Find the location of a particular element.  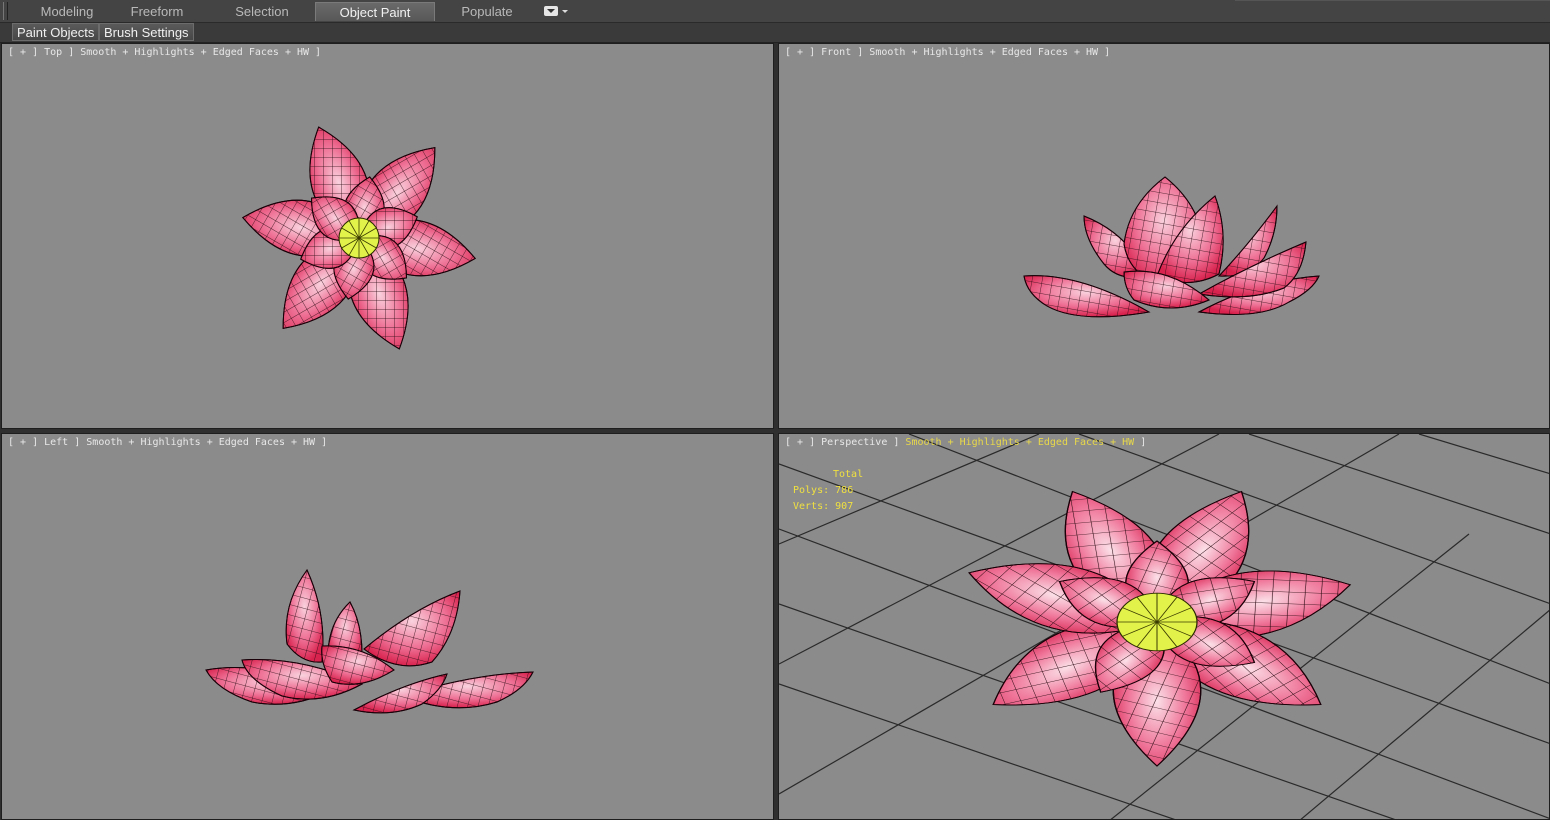

shading-mode-perspective: Smooth + Highlights + Edged Faces + HW is located at coordinates (1020, 442).